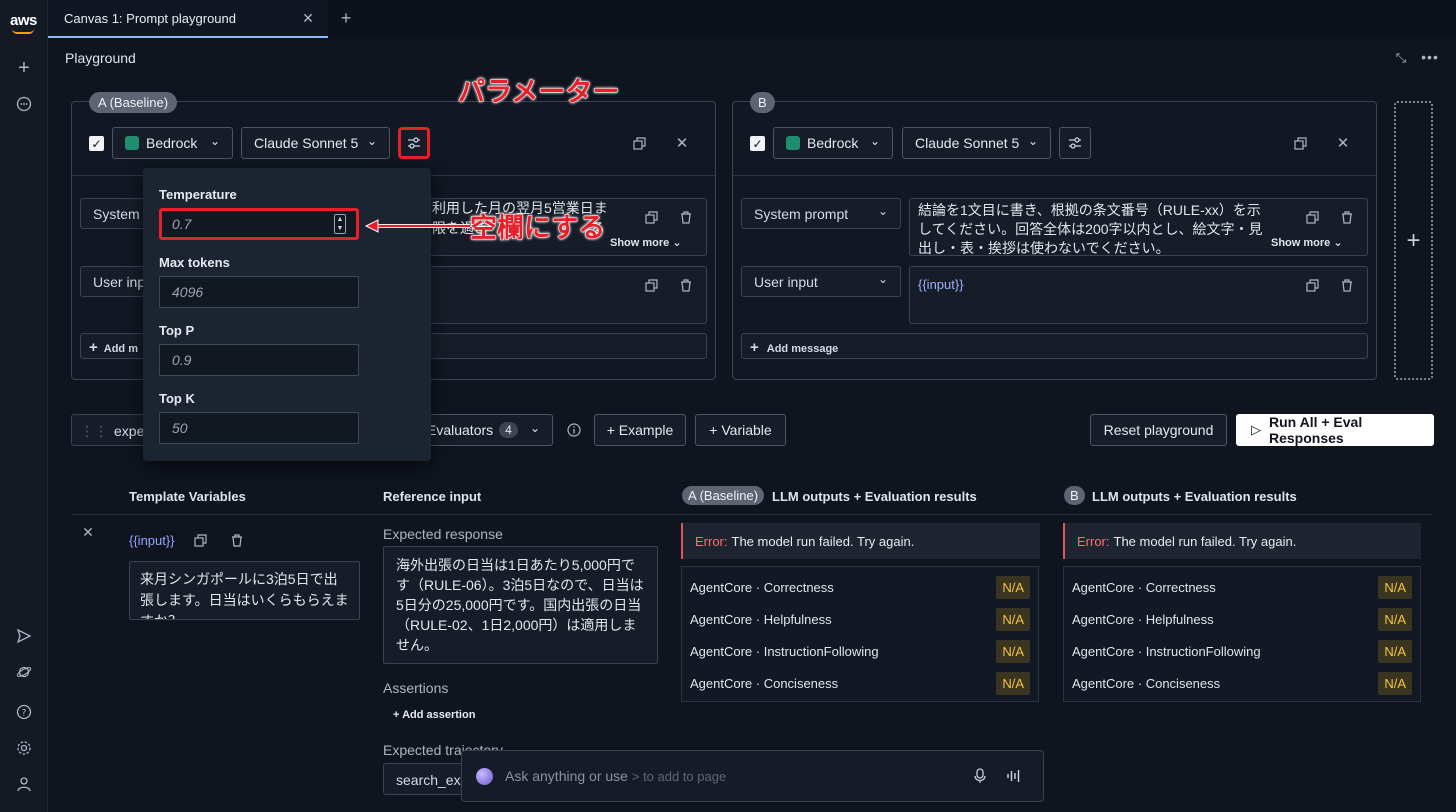 This screenshot has height=812, width=1456. I want to click on stepper-icon: ▲ ▼, so click(340, 224).